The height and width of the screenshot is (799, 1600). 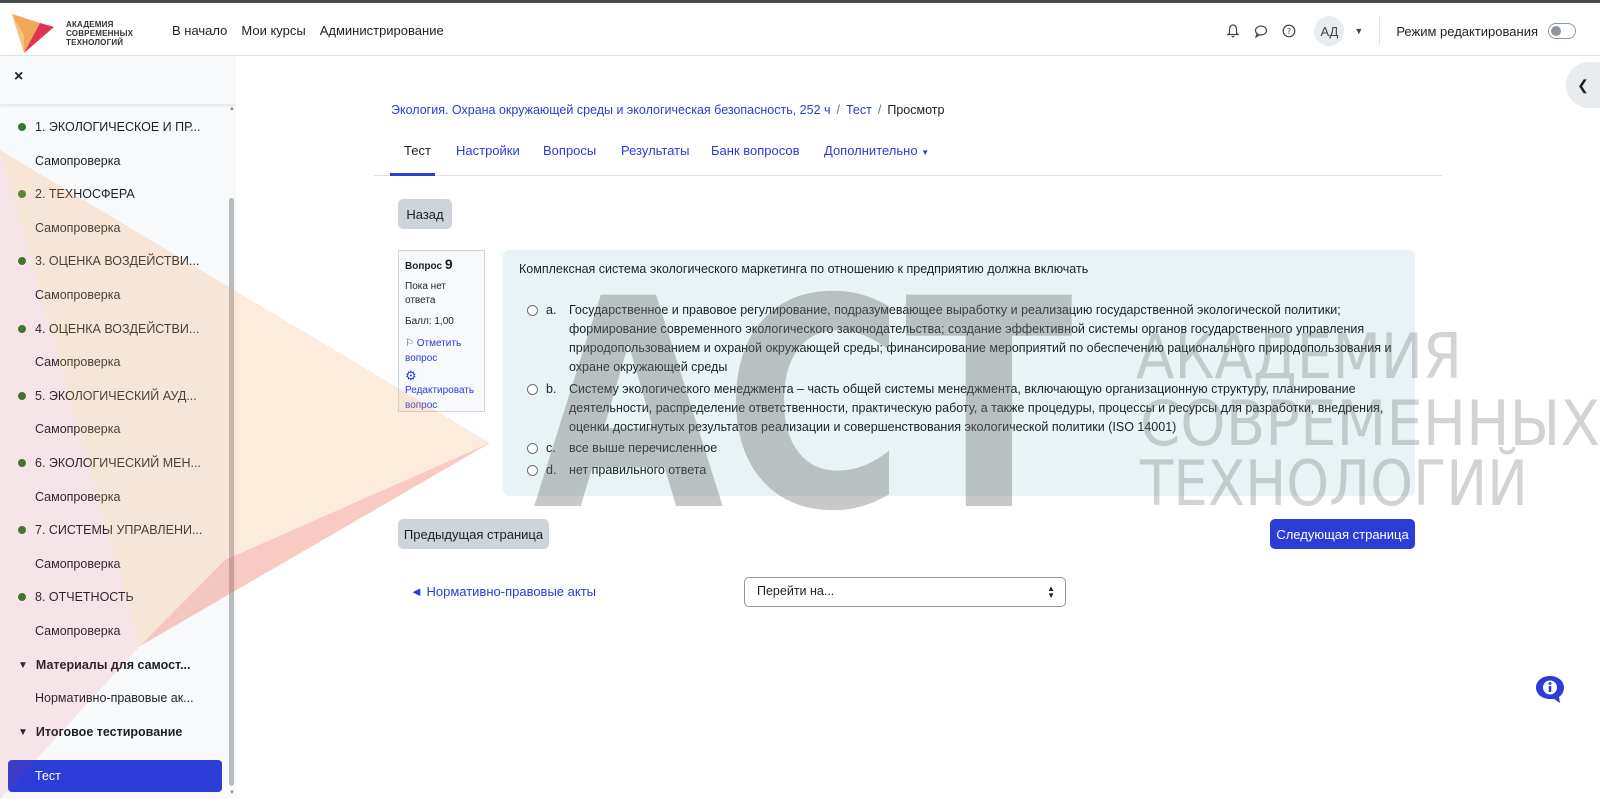 I want to click on scroll-up-icon: ▲, so click(x=232, y=109).